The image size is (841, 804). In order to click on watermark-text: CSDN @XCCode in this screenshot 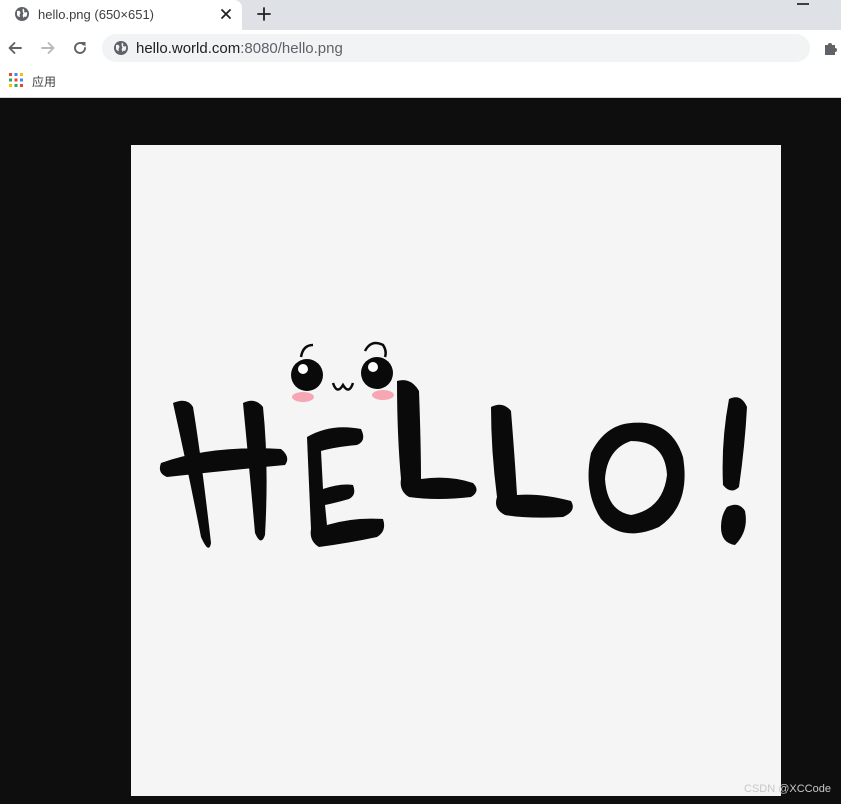, I will do `click(787, 789)`.